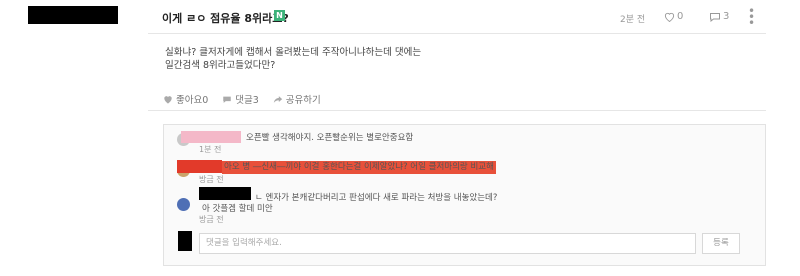 This screenshot has height=276, width=800. I want to click on comment-text-highlighted: 아오 병 ―신새―끼야 이걸 홍한다는걸 이제알았냐? 어일 클저마의랑 비교해, so click(359, 167).